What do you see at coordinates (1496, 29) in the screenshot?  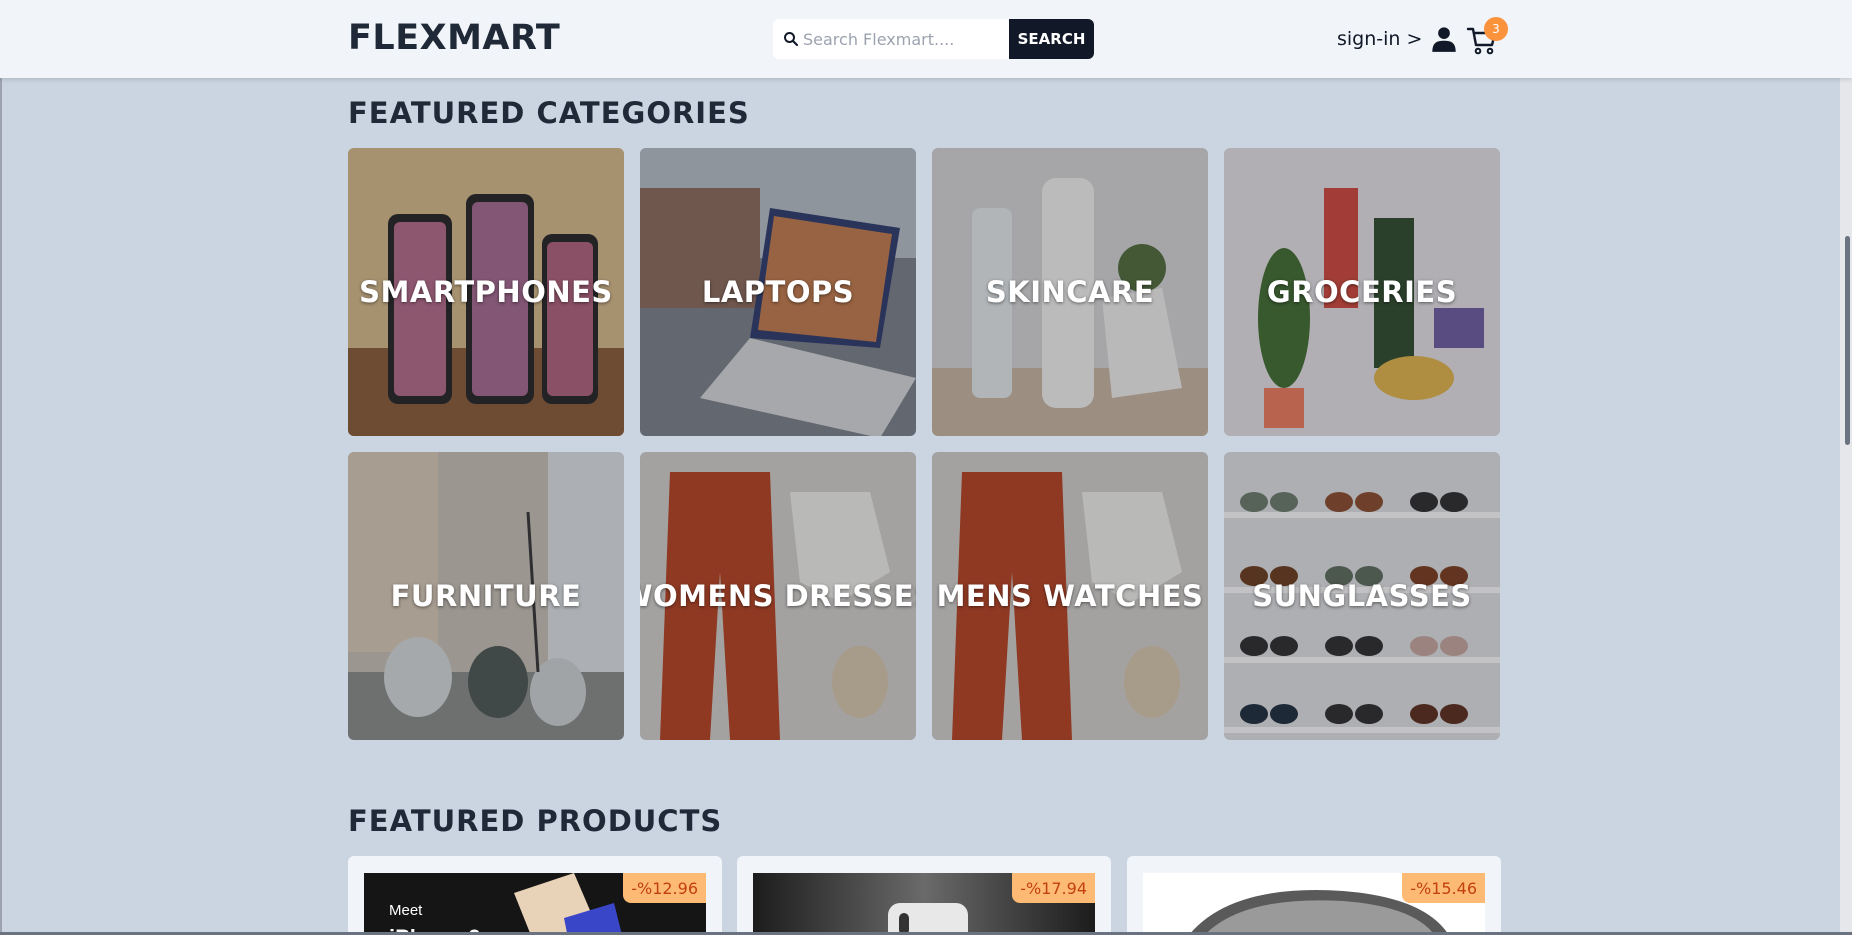 I see `cart-count-badge: 3` at bounding box center [1496, 29].